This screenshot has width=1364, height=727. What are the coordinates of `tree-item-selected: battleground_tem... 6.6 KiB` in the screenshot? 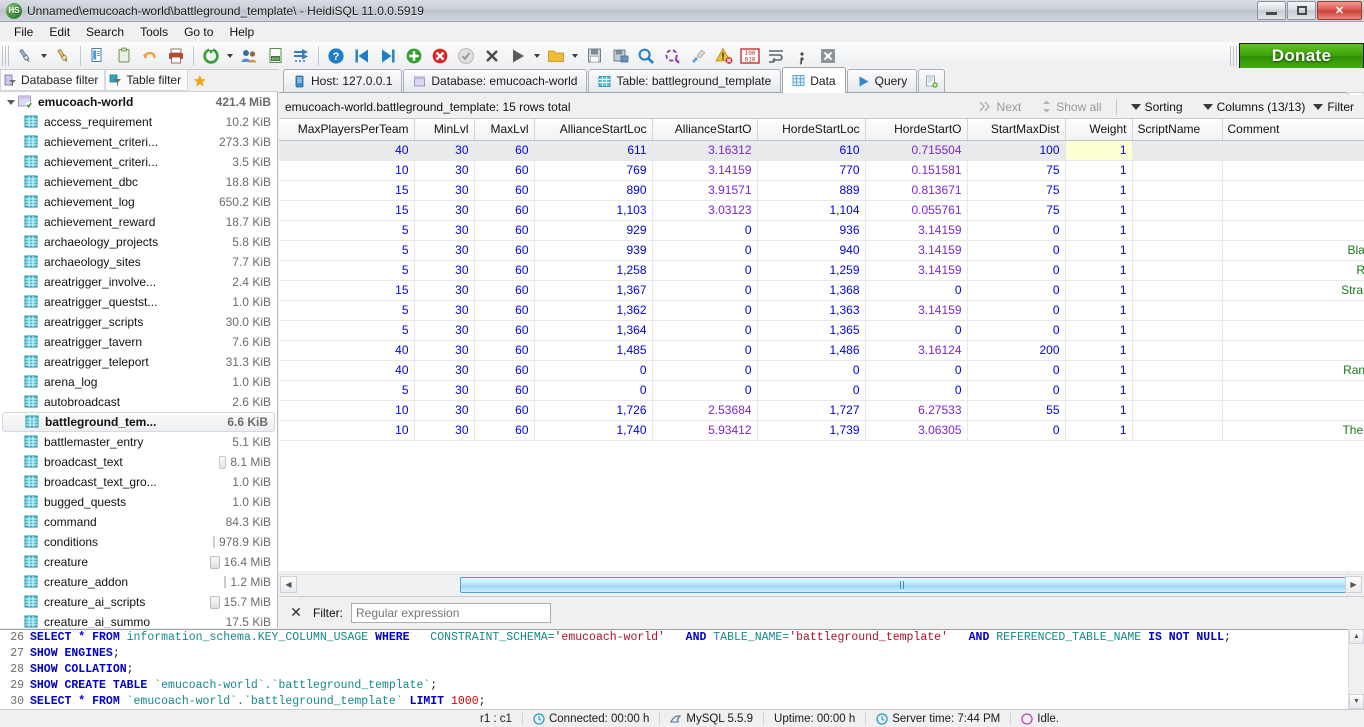 It's located at (138, 422).